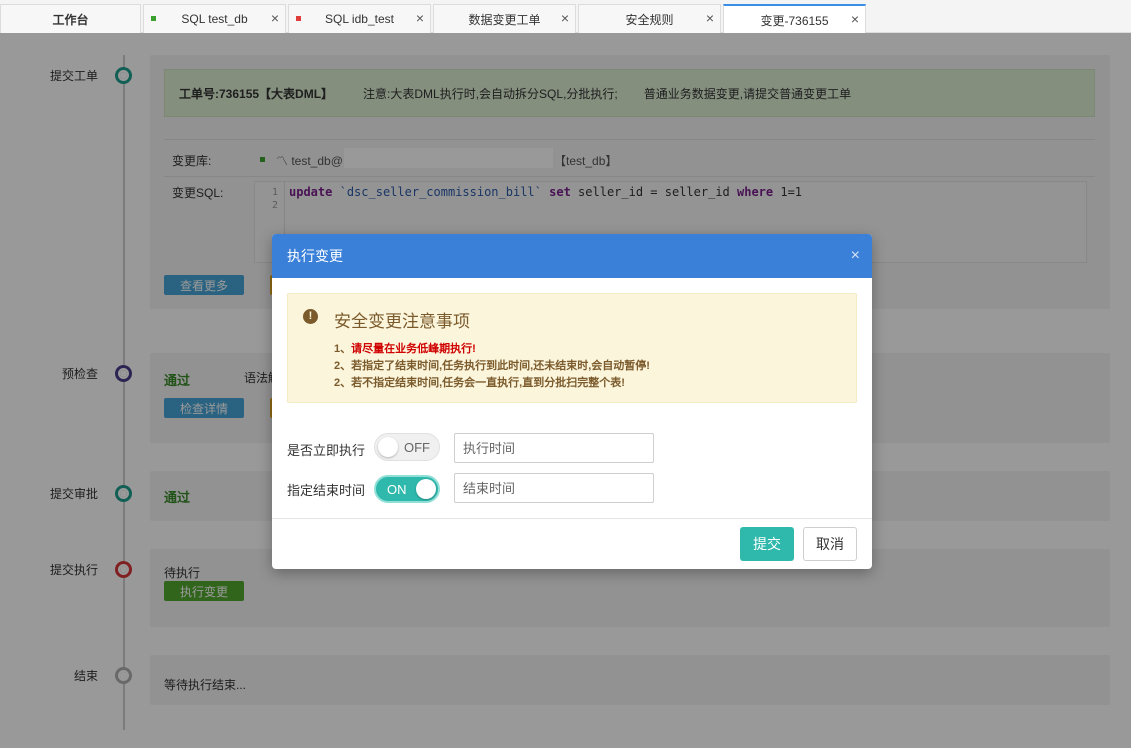 The width and height of the screenshot is (1131, 748). Describe the element at coordinates (326, 450) in the screenshot. I see `immediate-exec-label: 是否立即执行` at that location.